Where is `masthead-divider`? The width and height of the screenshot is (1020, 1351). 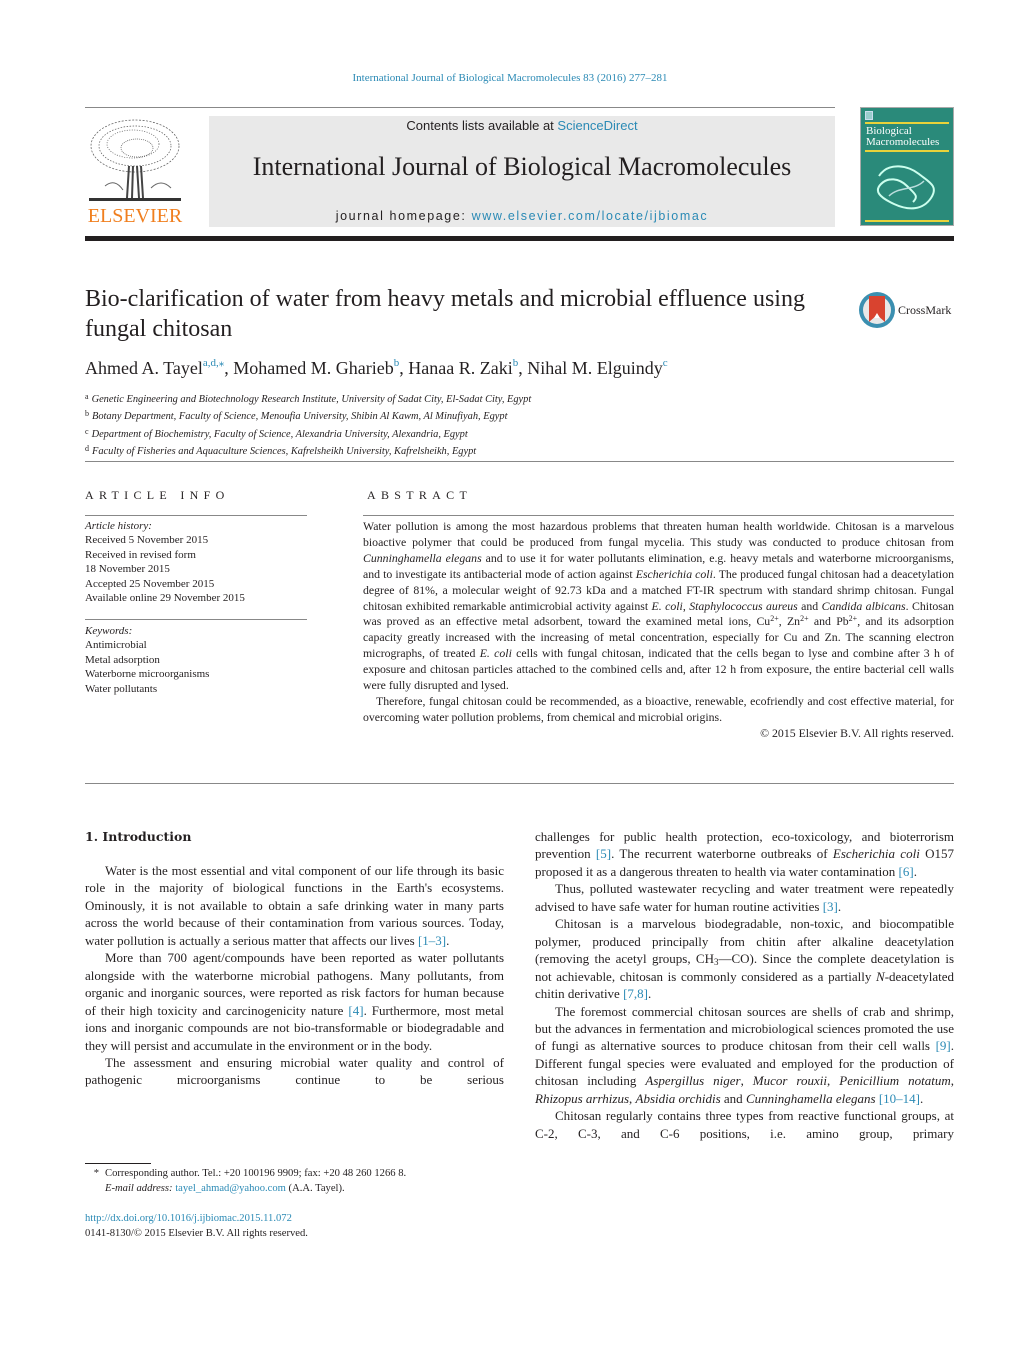 masthead-divider is located at coordinates (519, 238).